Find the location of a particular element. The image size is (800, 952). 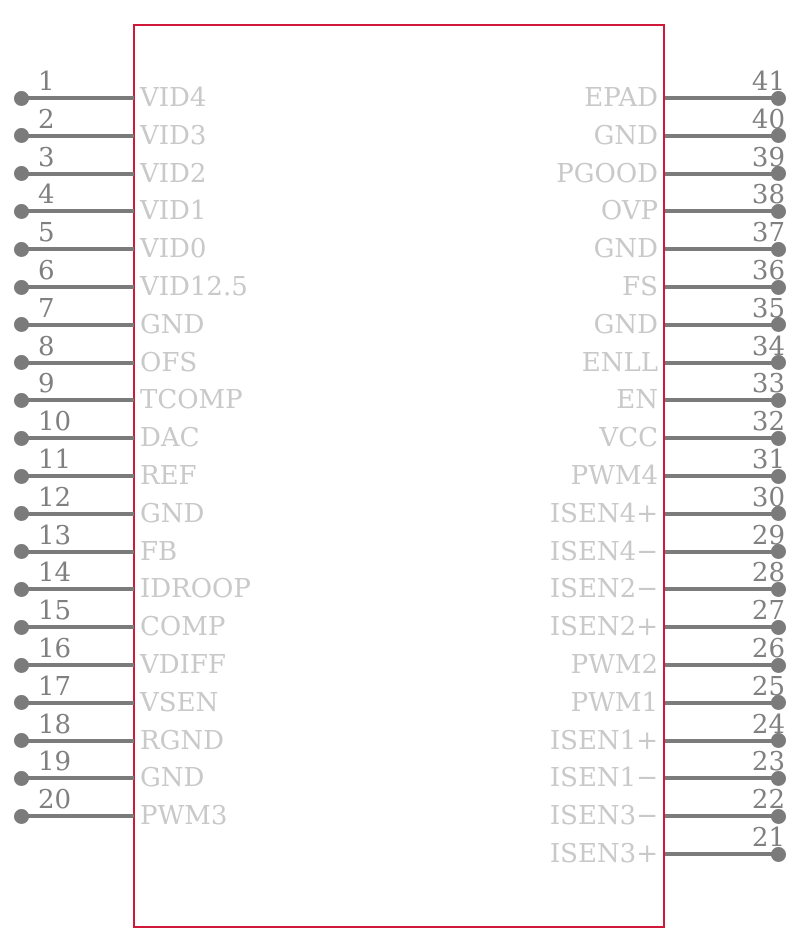

pin-number-22: 22 is located at coordinates (768, 800).